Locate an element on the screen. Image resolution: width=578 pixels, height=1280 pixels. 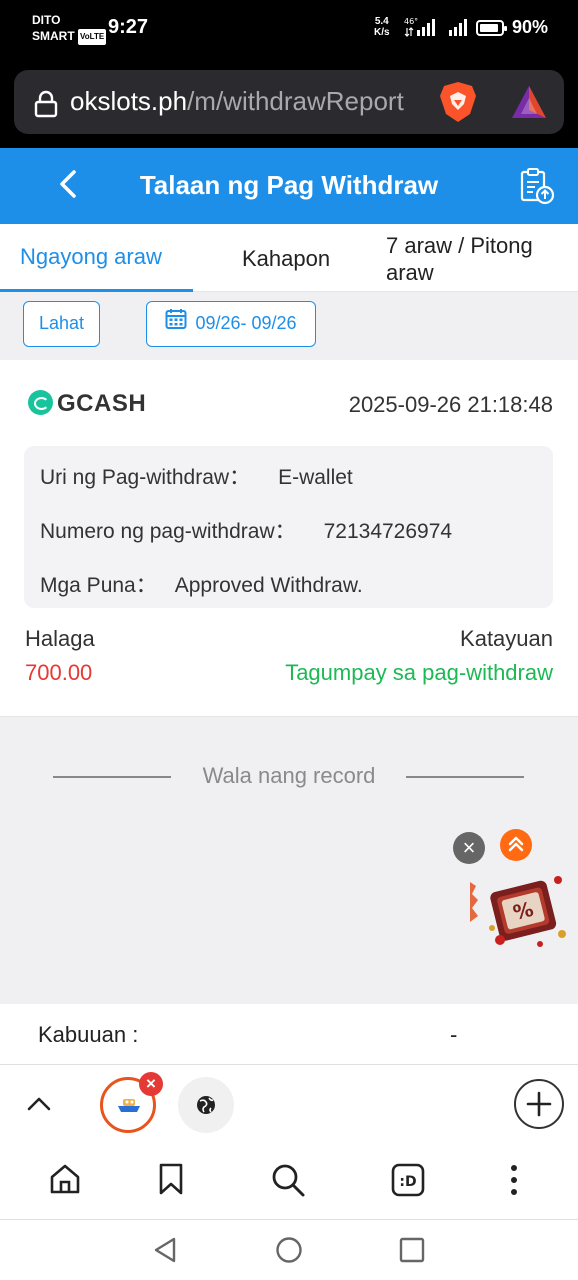
svg-text: 46° is located at coordinates (411, 21).